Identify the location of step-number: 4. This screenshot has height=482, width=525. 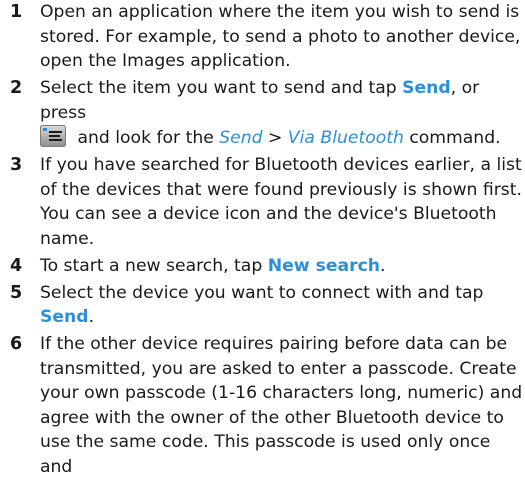
(16, 265).